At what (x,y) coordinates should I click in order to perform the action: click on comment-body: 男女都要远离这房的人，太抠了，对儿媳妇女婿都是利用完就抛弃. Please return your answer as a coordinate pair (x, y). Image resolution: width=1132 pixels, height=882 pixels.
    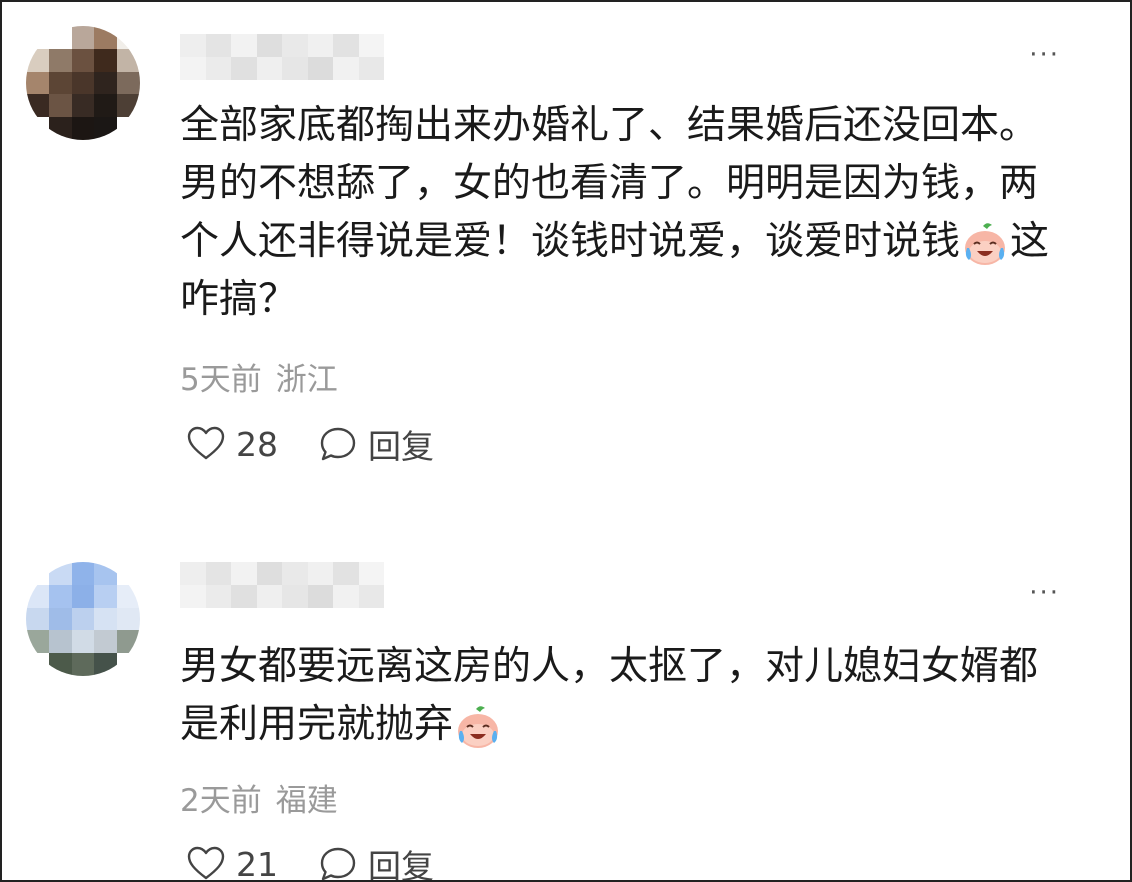
    Looking at the image, I should click on (609, 695).